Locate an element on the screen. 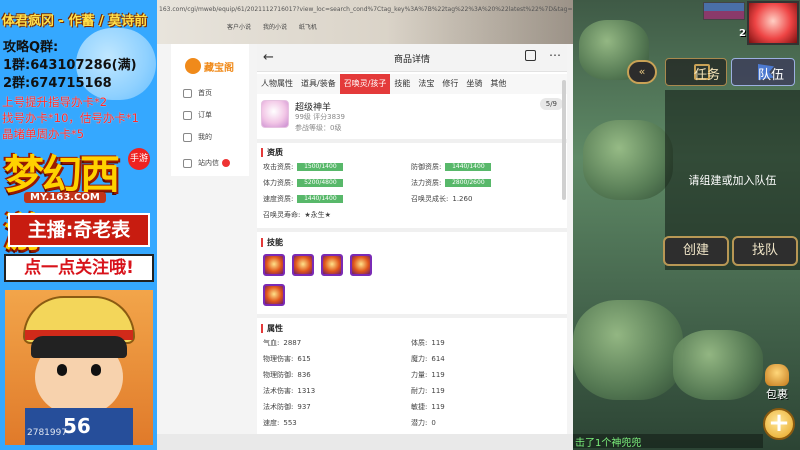  create-team-button: 创建 is located at coordinates (696, 251).